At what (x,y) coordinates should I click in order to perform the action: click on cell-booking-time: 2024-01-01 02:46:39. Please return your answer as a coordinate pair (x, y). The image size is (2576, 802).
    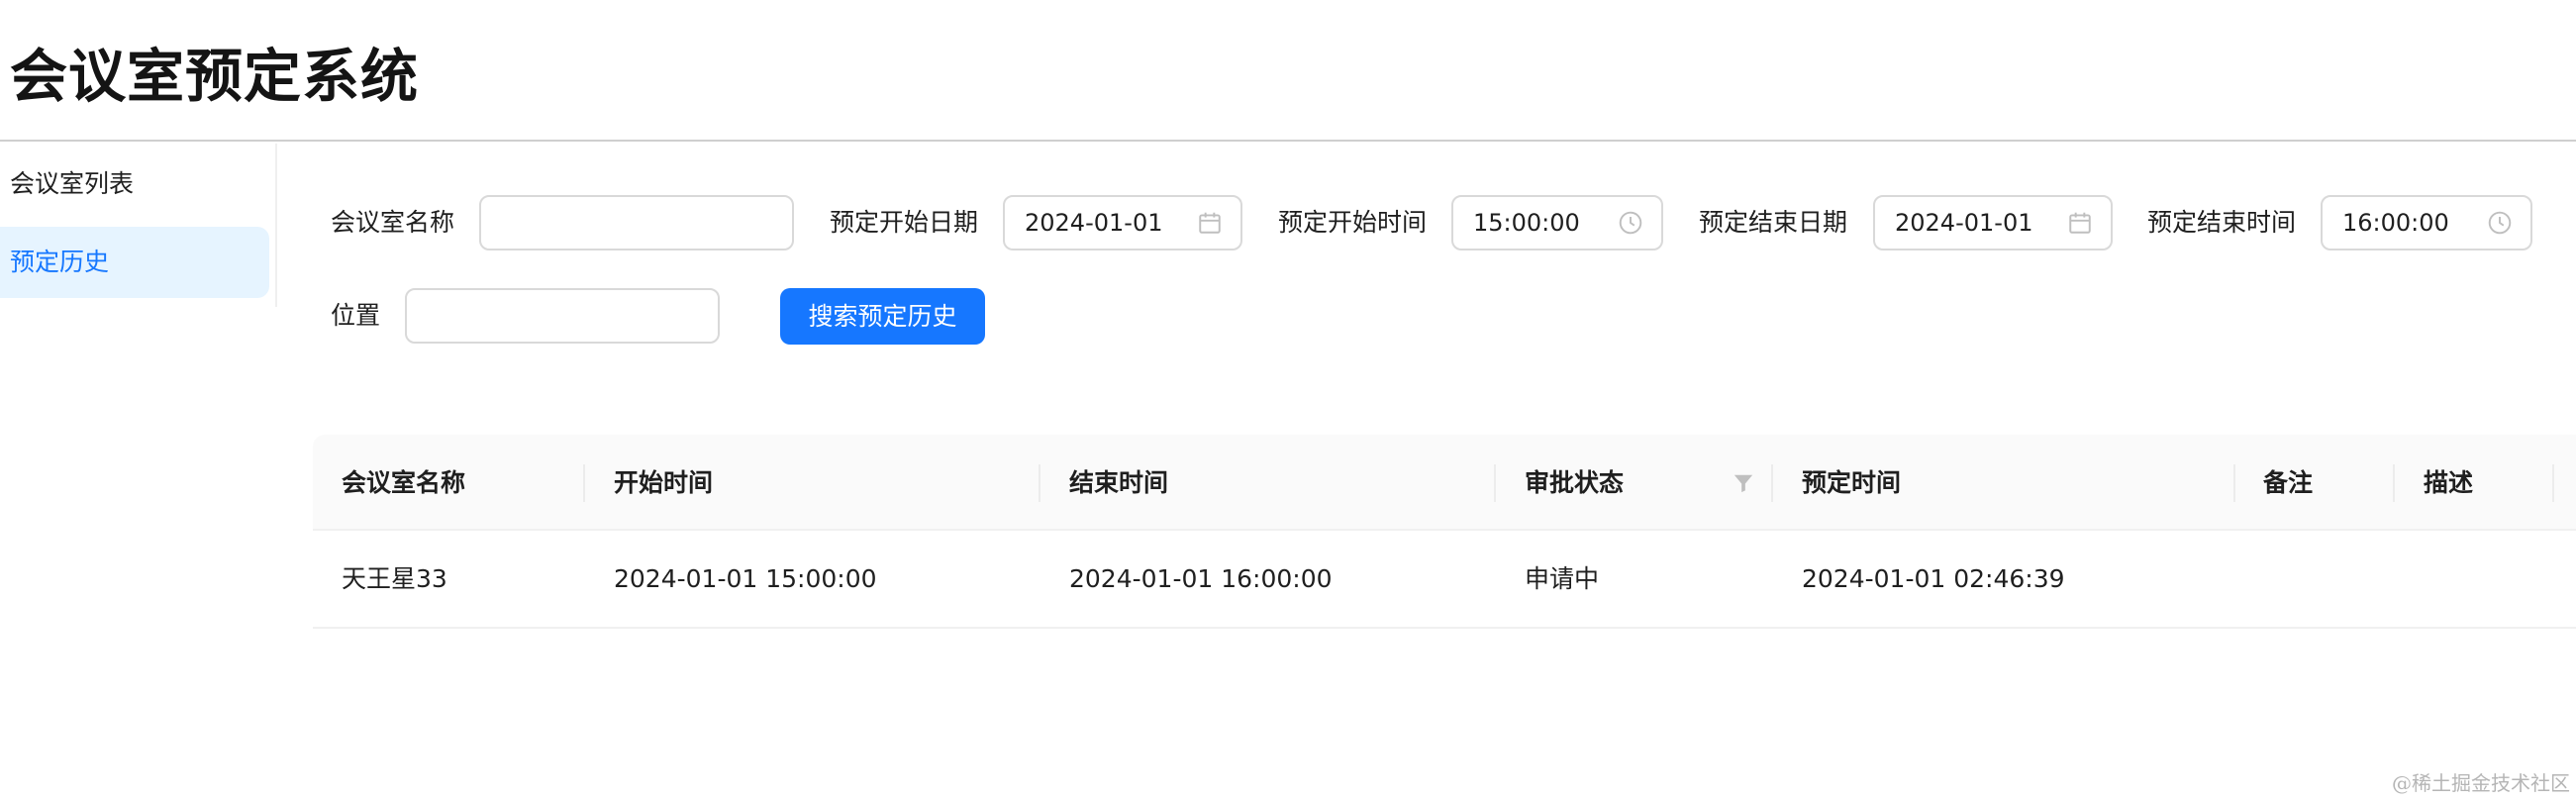
    Looking at the image, I should click on (1934, 579).